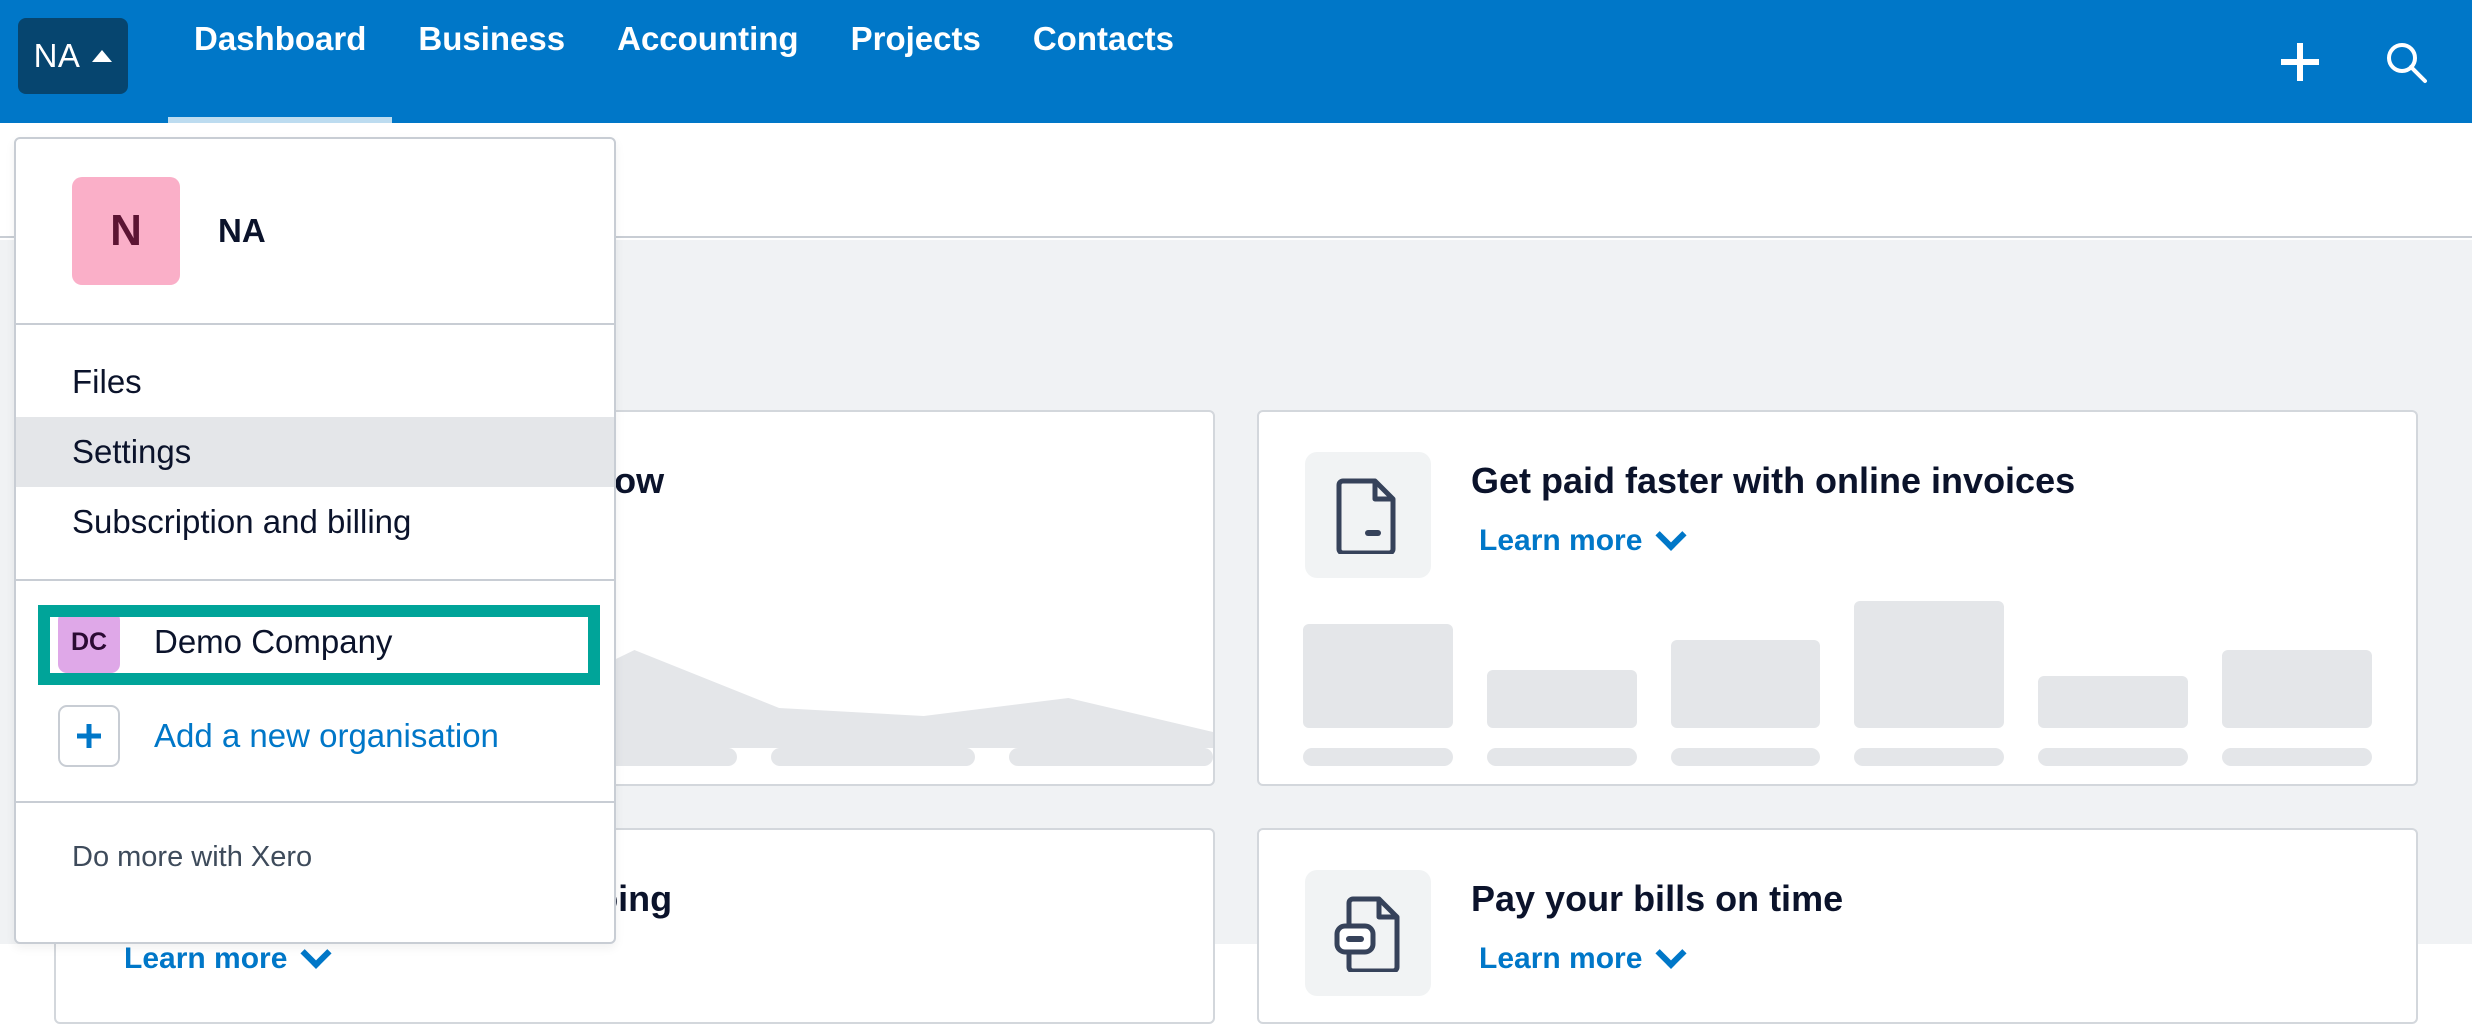 The width and height of the screenshot is (2472, 1024). I want to click on card-track-money-learn-more: Learn more, so click(228, 956).